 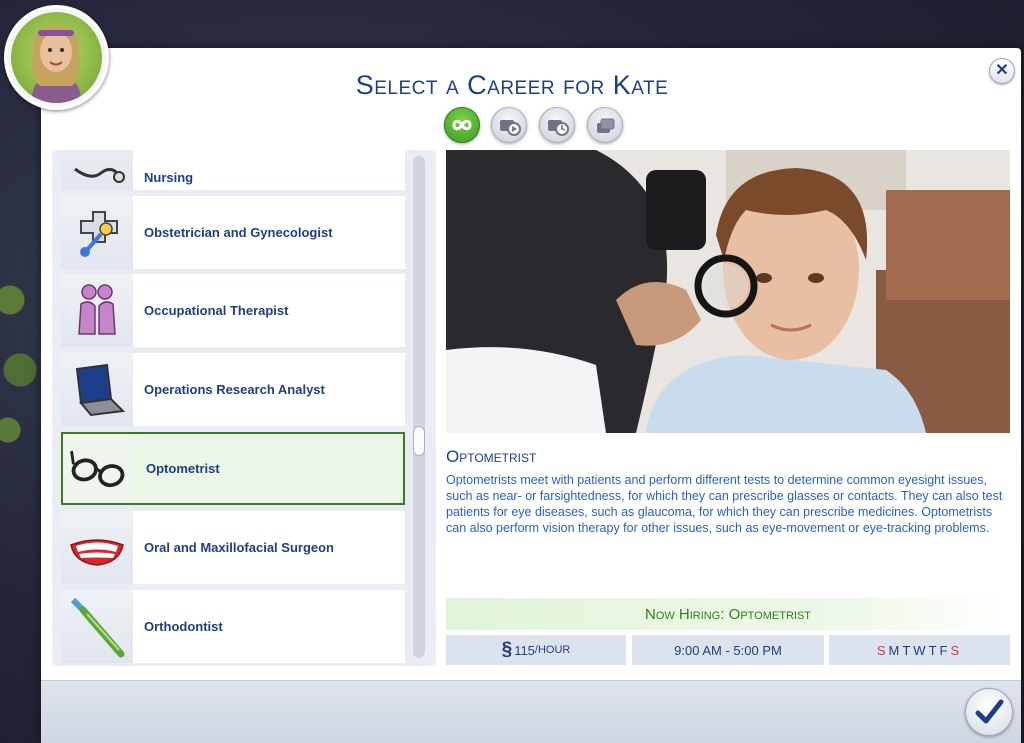 What do you see at coordinates (169, 177) in the screenshot?
I see `list-item-label: Nursing` at bounding box center [169, 177].